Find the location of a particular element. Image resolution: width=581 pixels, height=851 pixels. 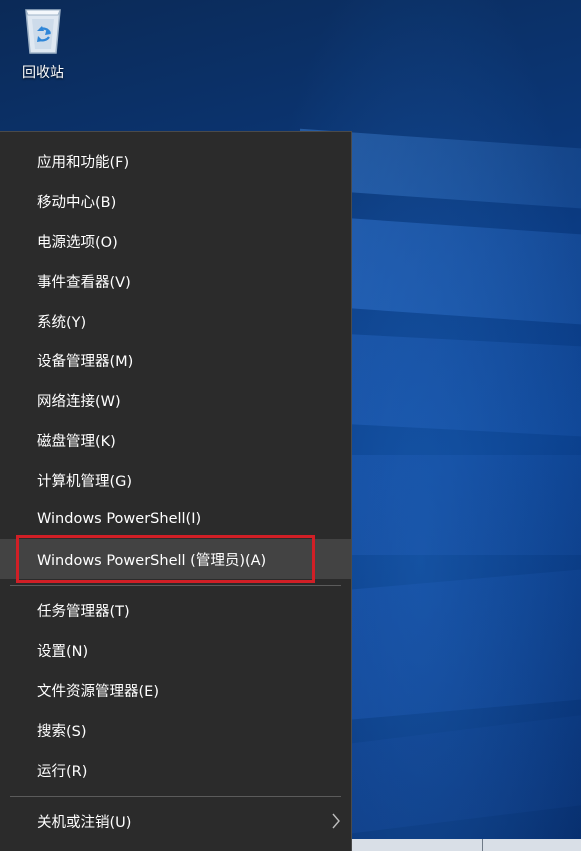

menu-item-shutdown-or-sign-out: 关机或注销(U) is located at coordinates (175, 821).